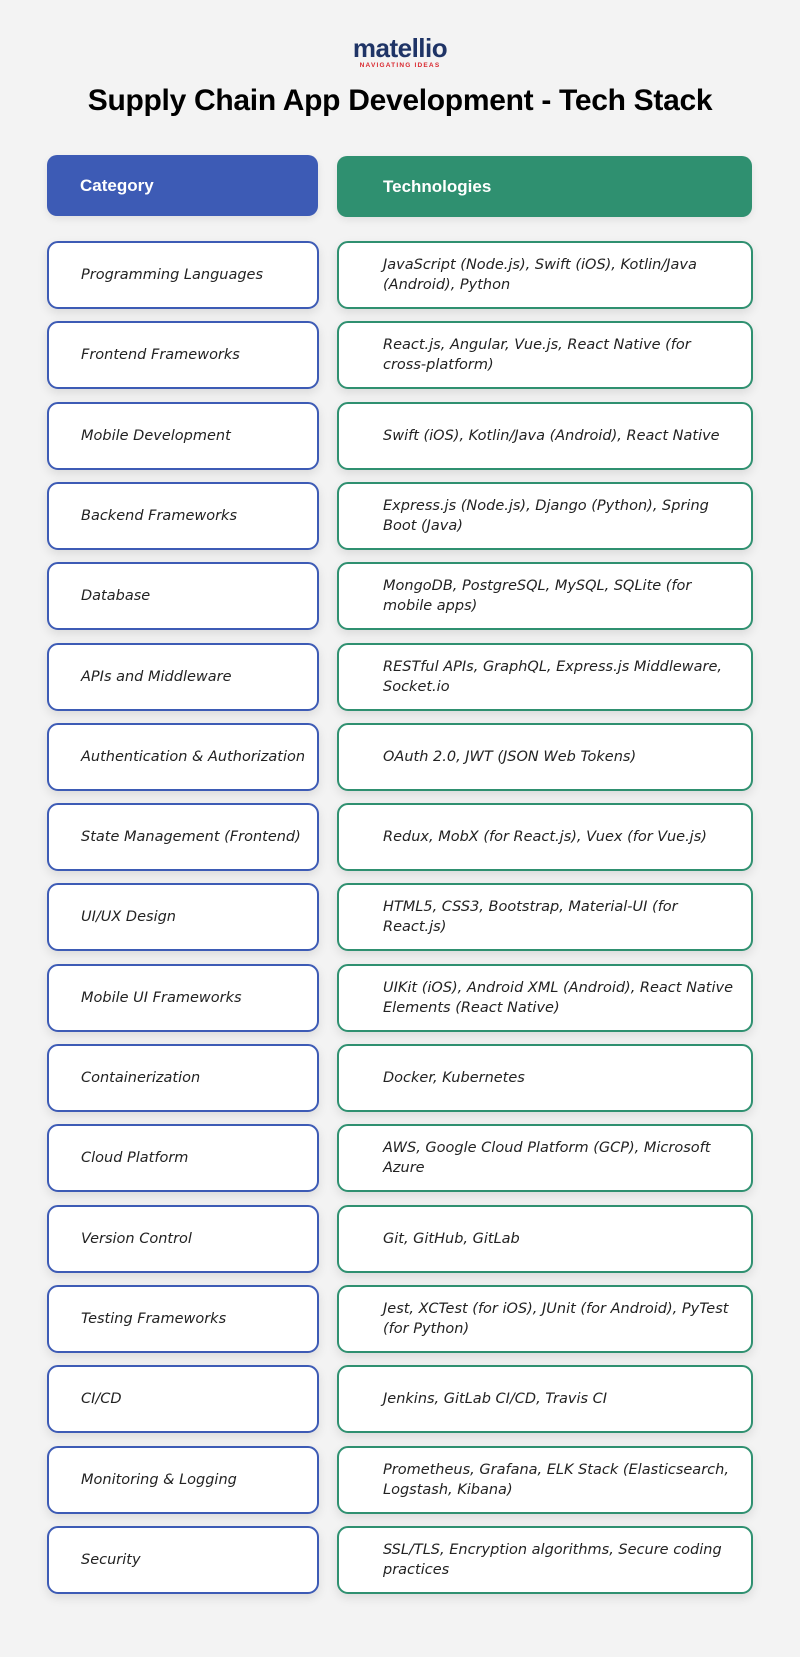 Image resolution: width=800 pixels, height=1657 pixels. Describe the element at coordinates (111, 1560) in the screenshot. I see `category-label: Security` at that location.